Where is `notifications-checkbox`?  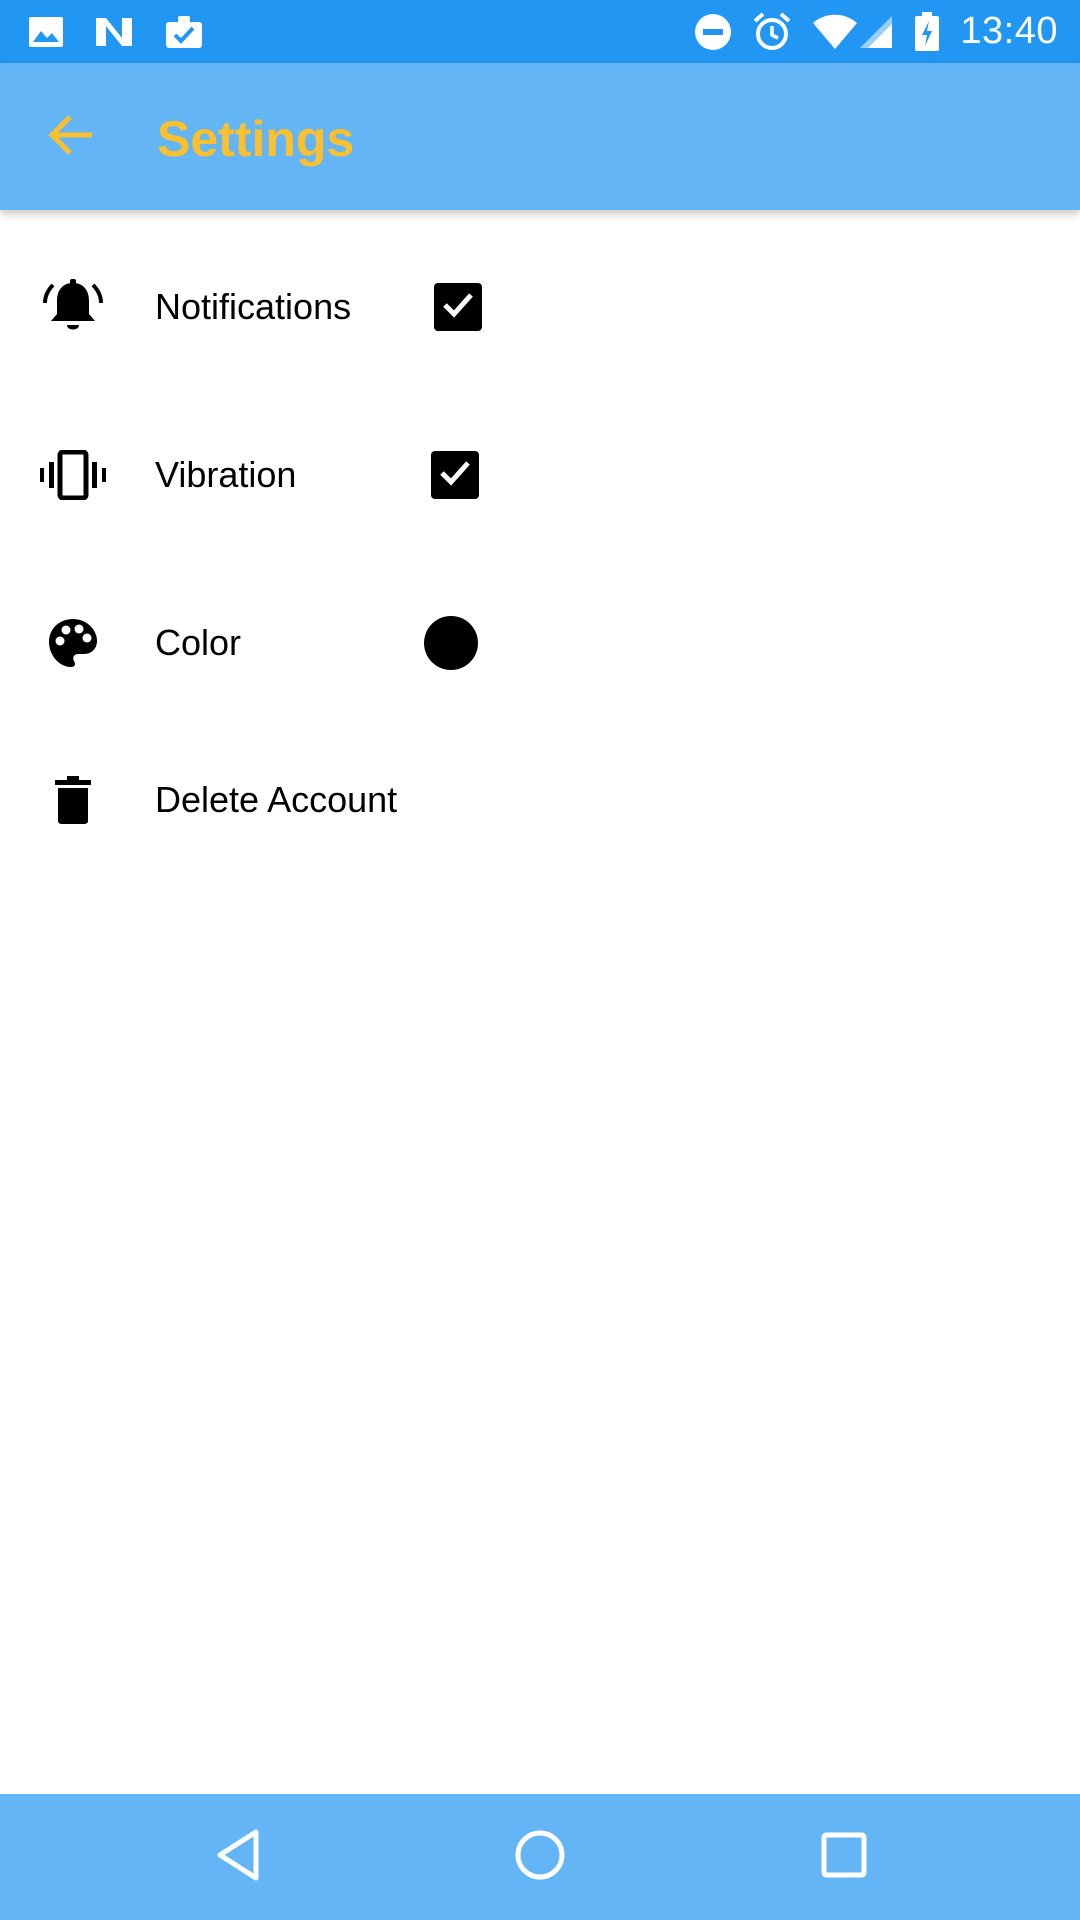
notifications-checkbox is located at coordinates (458, 307).